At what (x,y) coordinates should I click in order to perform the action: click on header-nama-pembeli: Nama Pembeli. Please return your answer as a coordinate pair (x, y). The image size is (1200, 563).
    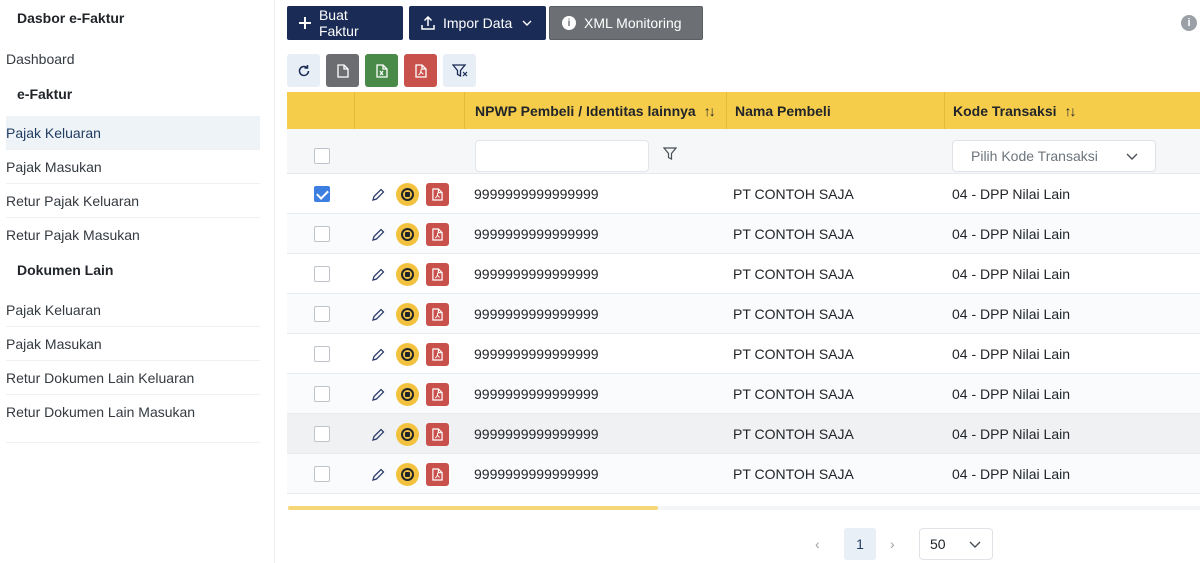
    Looking at the image, I should click on (836, 110).